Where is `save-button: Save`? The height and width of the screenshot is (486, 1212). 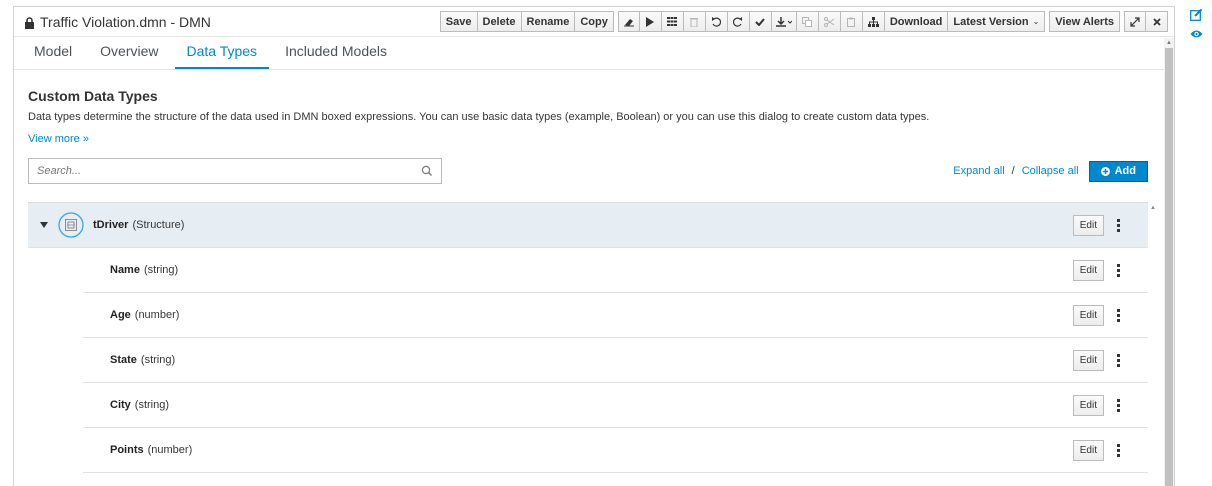 save-button: Save is located at coordinates (458, 21).